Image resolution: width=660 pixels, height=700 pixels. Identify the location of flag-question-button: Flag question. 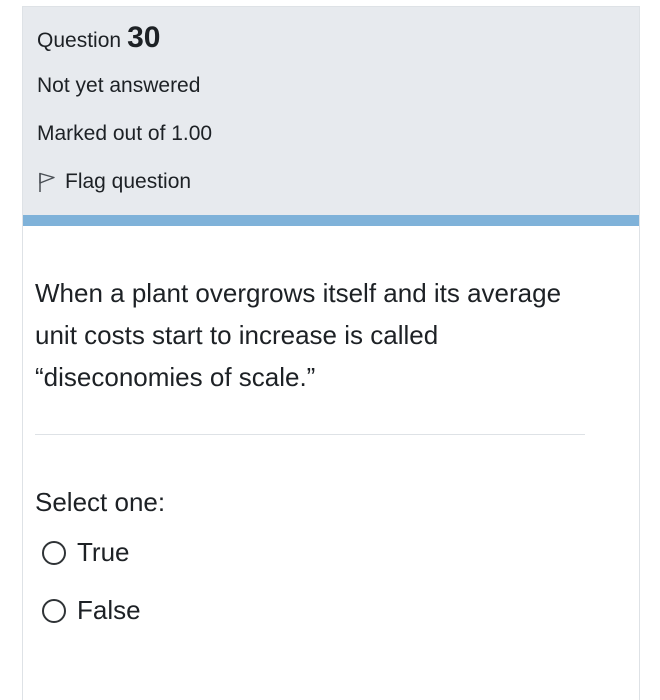
(114, 182).